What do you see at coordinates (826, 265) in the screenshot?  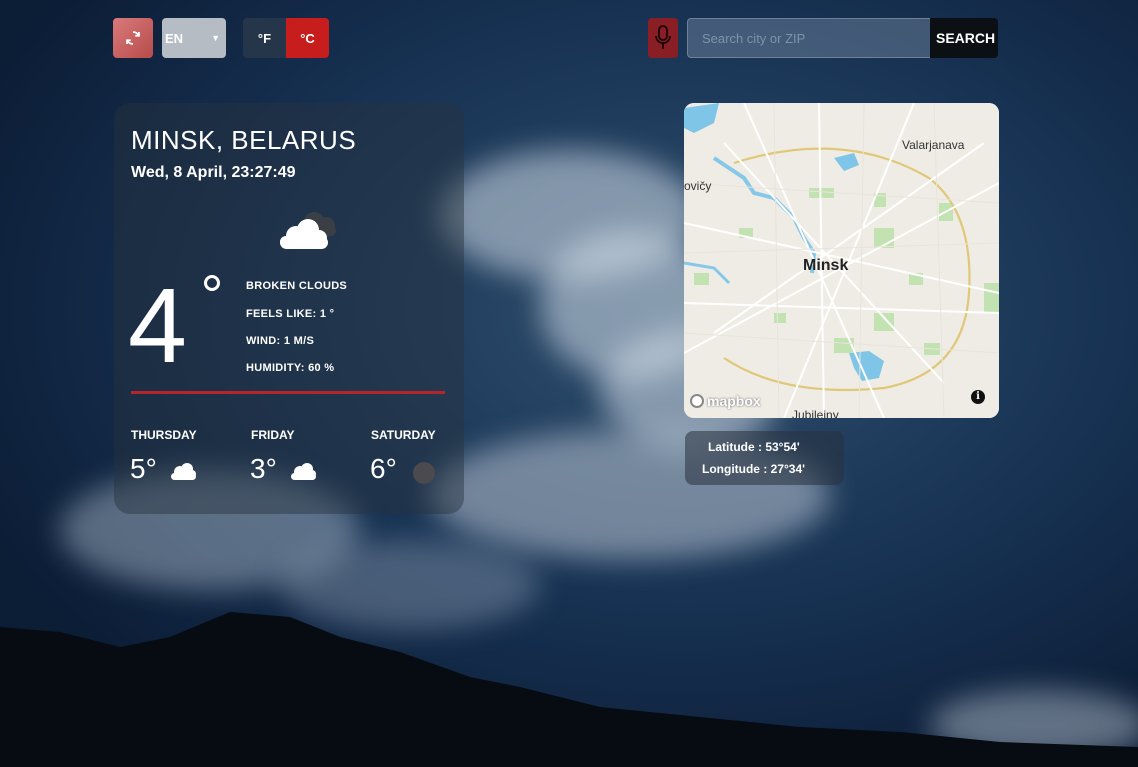 I see `map-city-label: Minsk` at bounding box center [826, 265].